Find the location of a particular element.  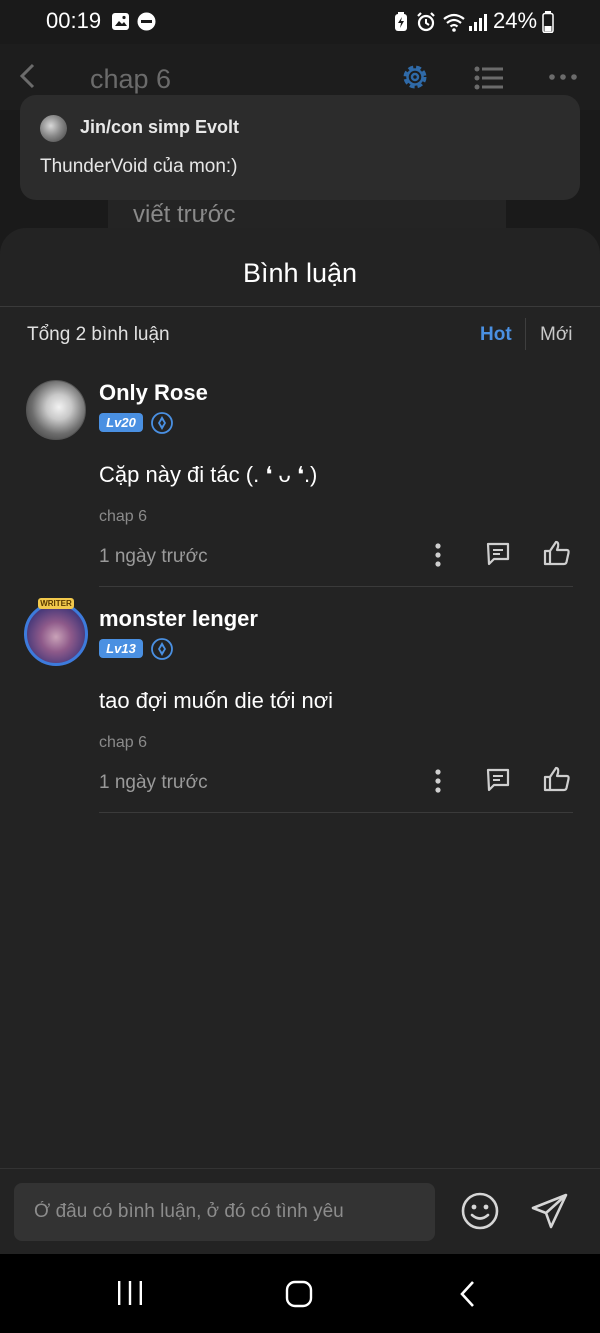

comment-text: tao đợi muốn die tới nơi is located at coordinates (216, 700).